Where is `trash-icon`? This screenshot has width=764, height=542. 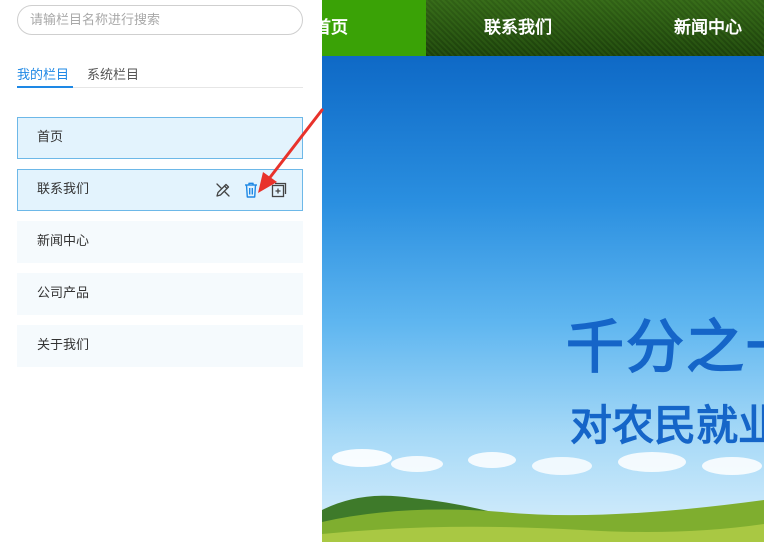
trash-icon is located at coordinates (251, 190).